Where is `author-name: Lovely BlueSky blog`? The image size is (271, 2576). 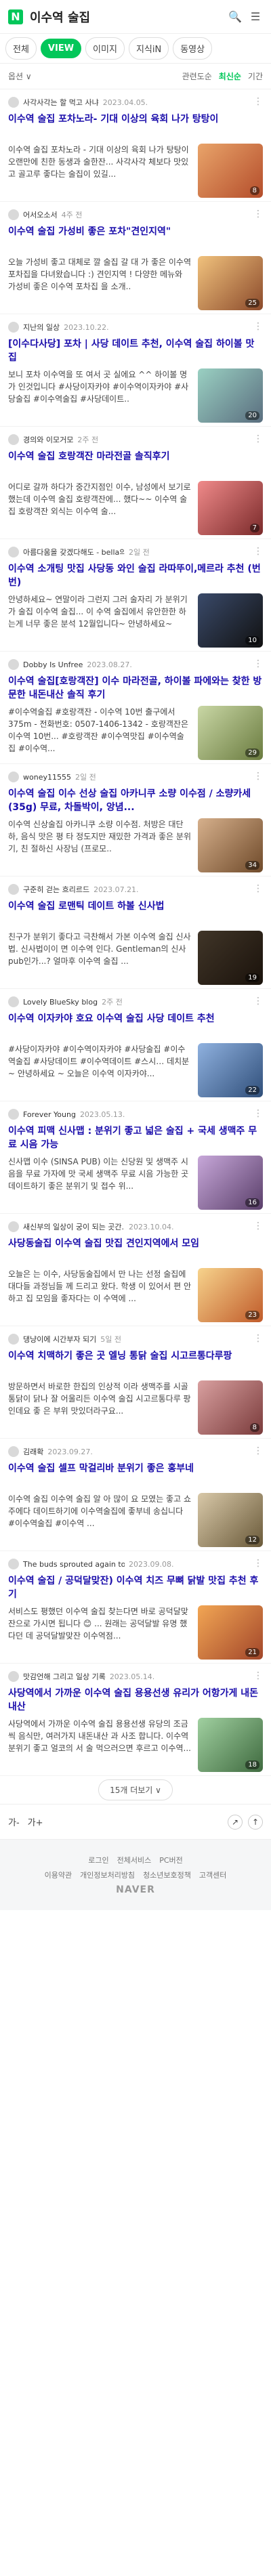 author-name: Lovely BlueSky blog is located at coordinates (60, 1003).